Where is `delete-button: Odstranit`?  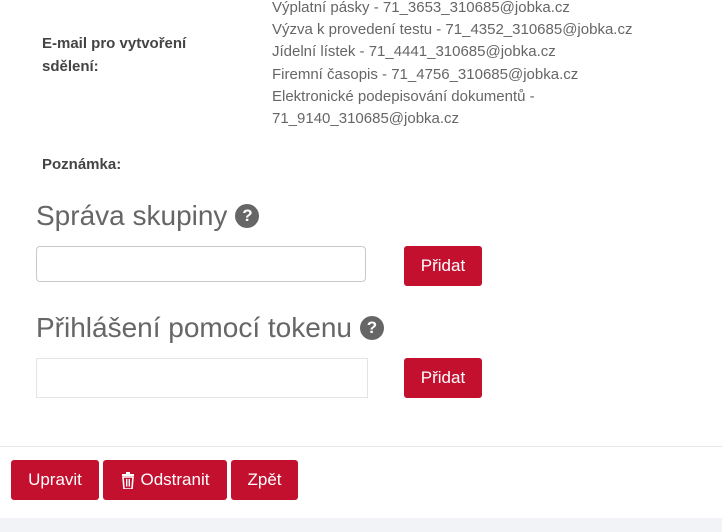 delete-button: Odstranit is located at coordinates (165, 480).